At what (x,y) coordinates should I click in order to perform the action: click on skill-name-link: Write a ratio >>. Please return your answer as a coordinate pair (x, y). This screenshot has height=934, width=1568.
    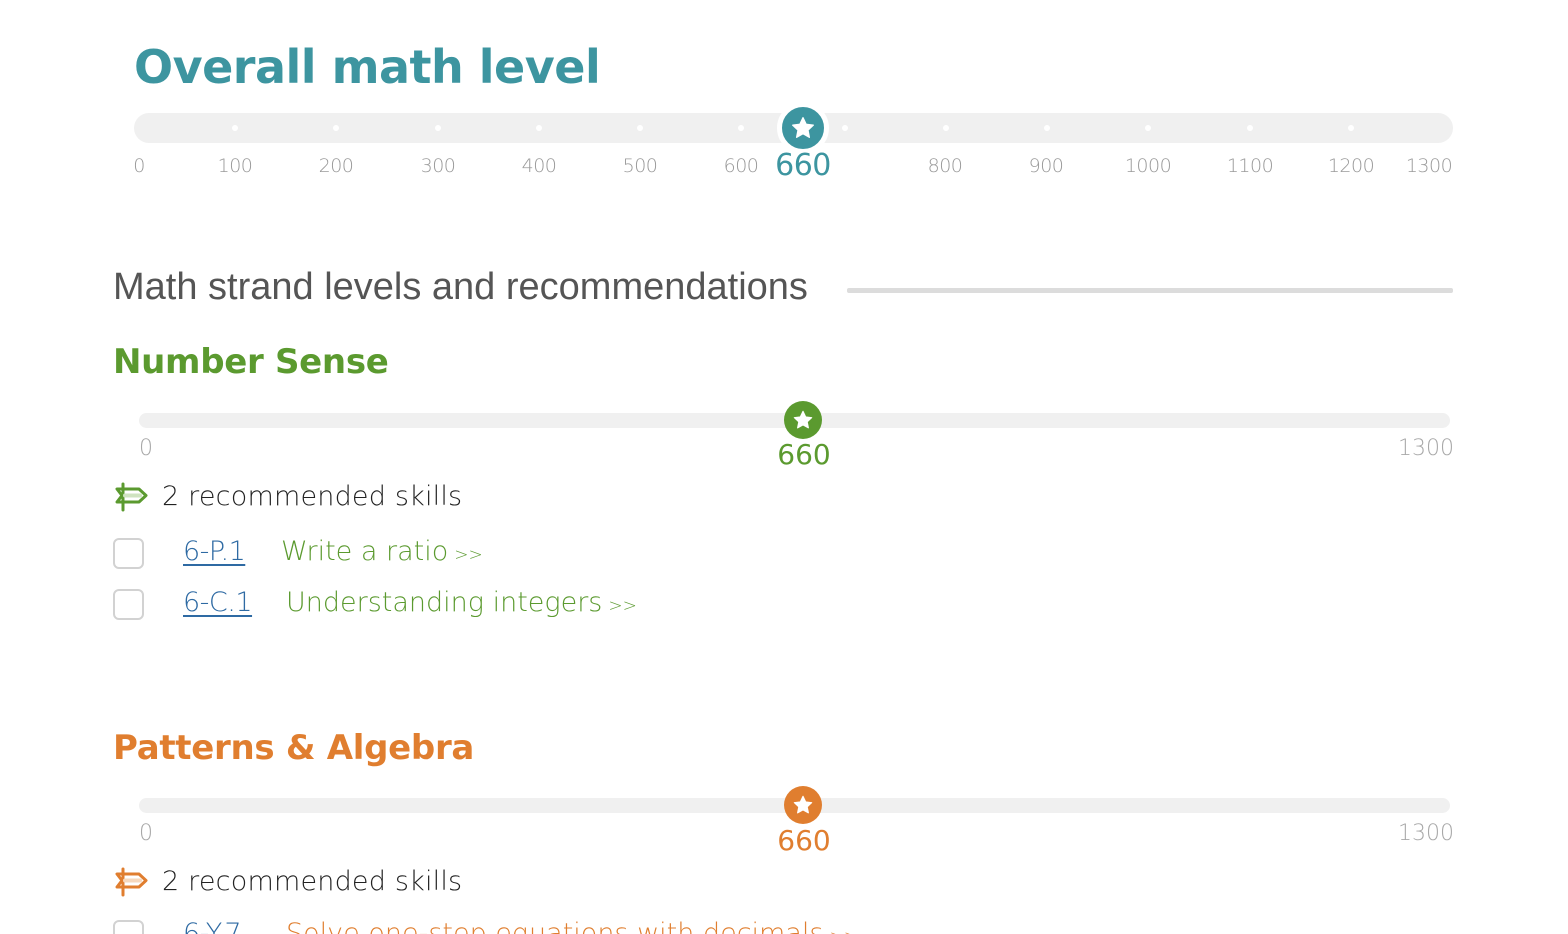
    Looking at the image, I should click on (382, 551).